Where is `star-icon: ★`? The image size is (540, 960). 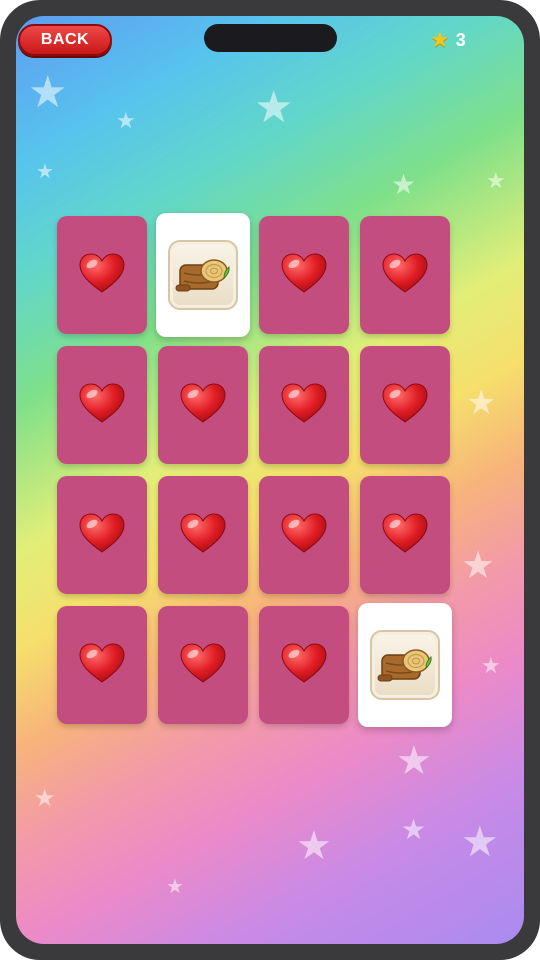
star-icon: ★ is located at coordinates (440, 40).